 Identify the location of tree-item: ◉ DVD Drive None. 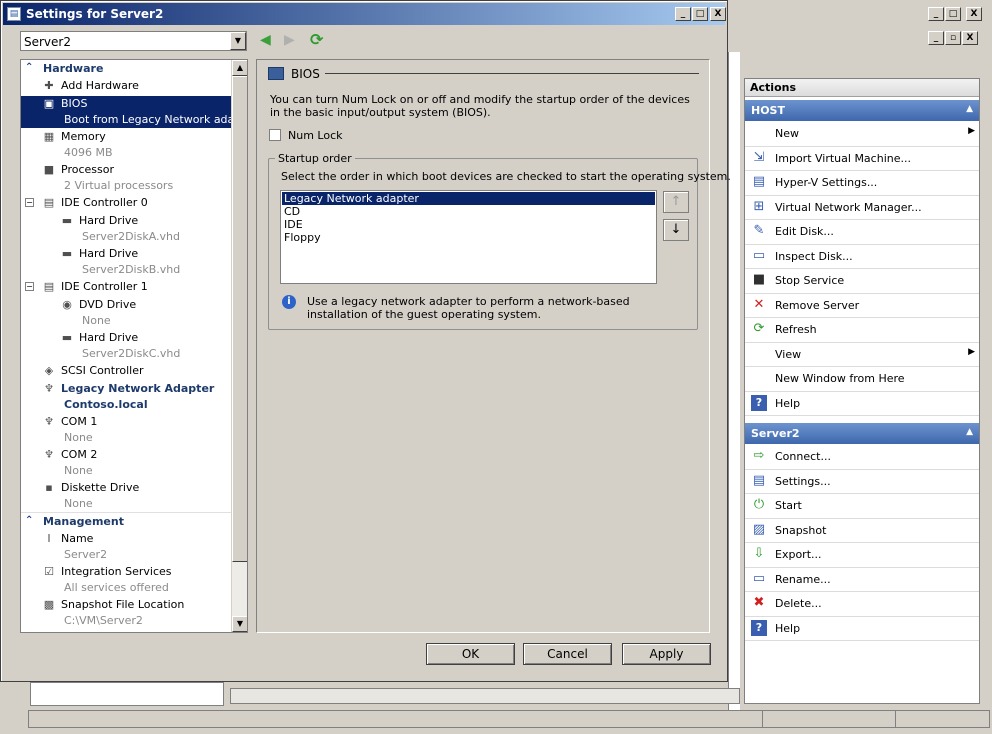
(126, 313).